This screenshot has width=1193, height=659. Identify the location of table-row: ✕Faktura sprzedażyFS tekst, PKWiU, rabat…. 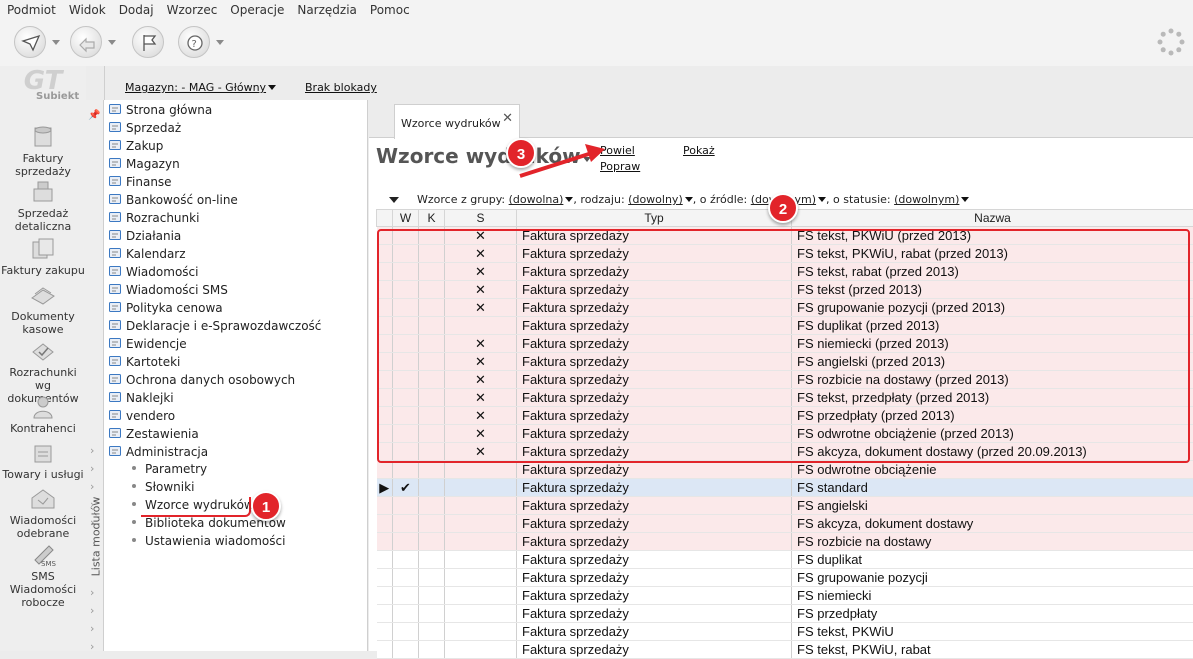
(785, 254).